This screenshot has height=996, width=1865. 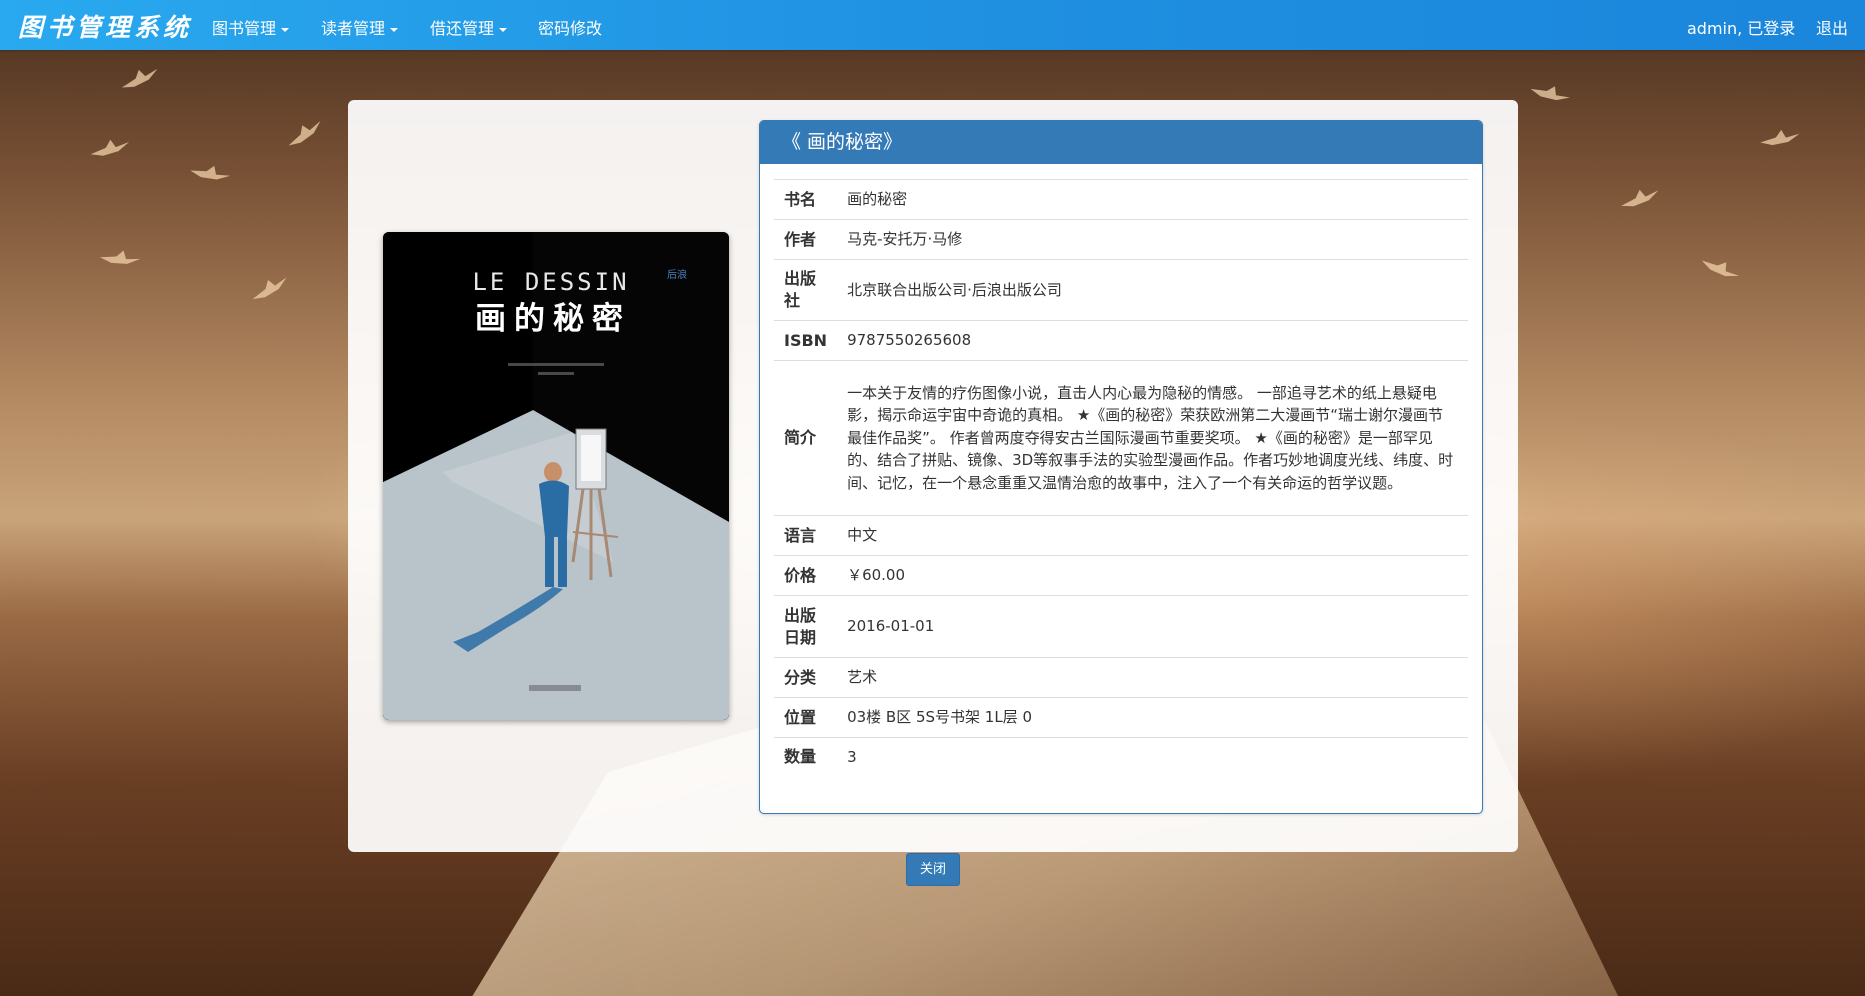 What do you see at coordinates (1152, 756) in the screenshot?
I see `field-value: 3` at bounding box center [1152, 756].